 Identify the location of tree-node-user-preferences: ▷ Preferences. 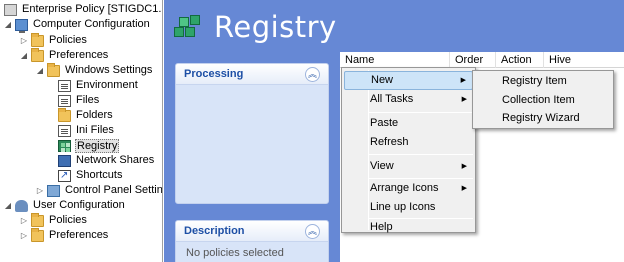
(64, 235).